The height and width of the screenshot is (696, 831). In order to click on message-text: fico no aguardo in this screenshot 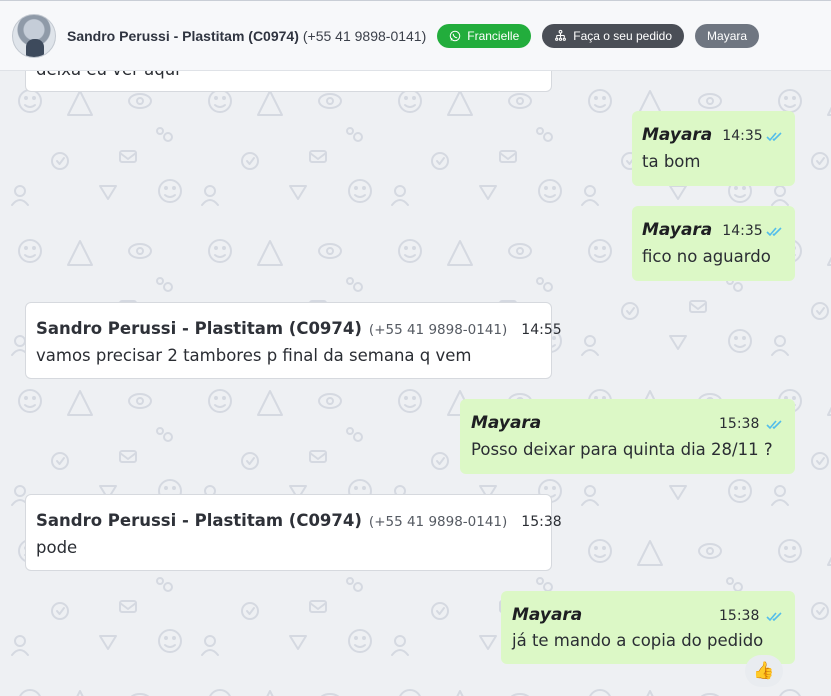, I will do `click(706, 256)`.